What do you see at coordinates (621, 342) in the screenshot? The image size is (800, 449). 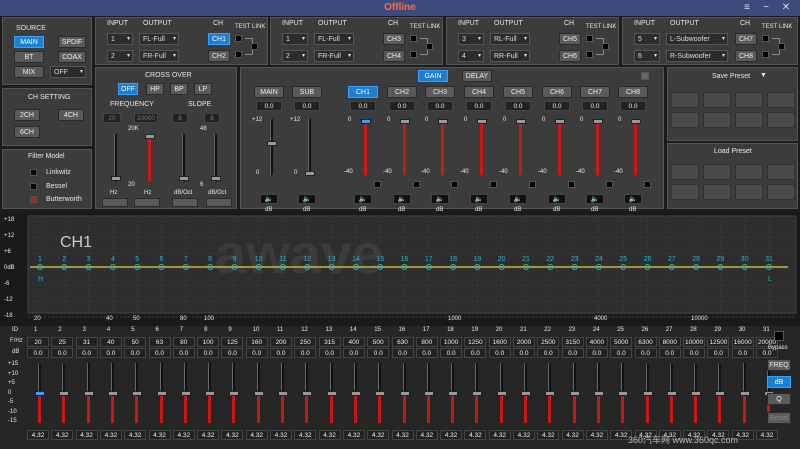 I see `band-freq-value: 5000` at bounding box center [621, 342].